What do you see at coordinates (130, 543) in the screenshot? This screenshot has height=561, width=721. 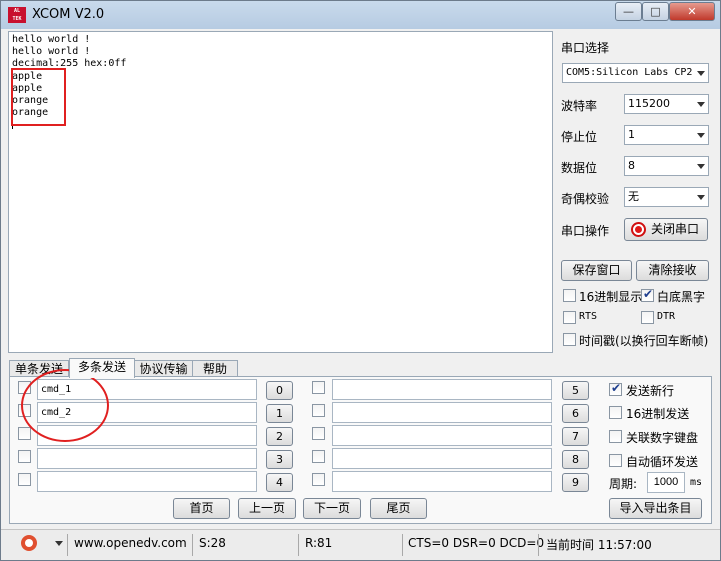 I see `status-url: www.openedv.com` at bounding box center [130, 543].